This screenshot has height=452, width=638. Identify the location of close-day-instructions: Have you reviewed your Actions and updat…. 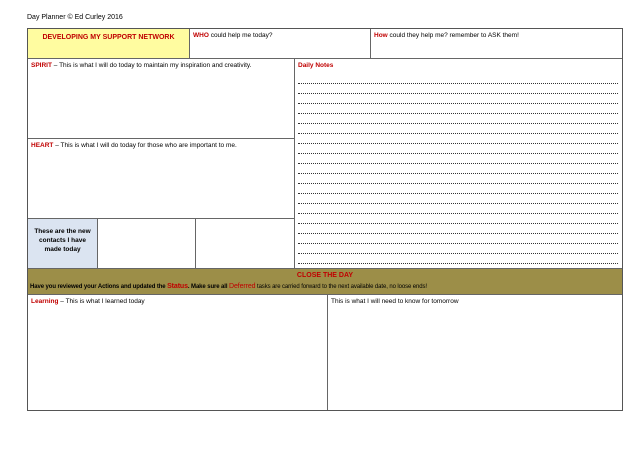
(228, 286).